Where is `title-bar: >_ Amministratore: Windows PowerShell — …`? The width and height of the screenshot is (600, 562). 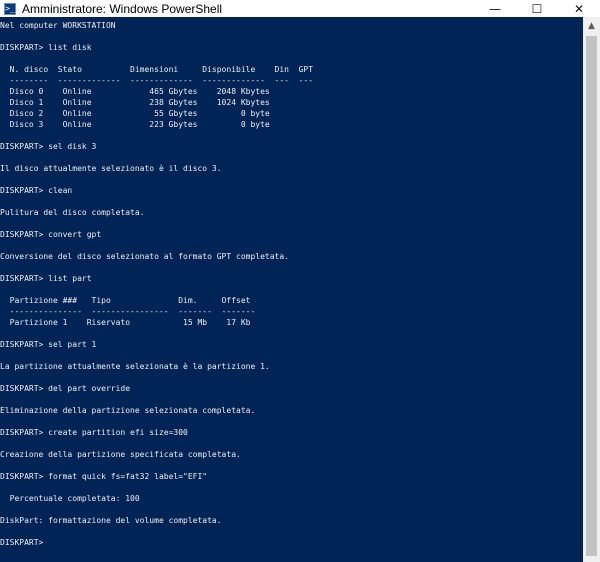 title-bar: >_ Amministratore: Windows PowerShell — … is located at coordinates (300, 8).